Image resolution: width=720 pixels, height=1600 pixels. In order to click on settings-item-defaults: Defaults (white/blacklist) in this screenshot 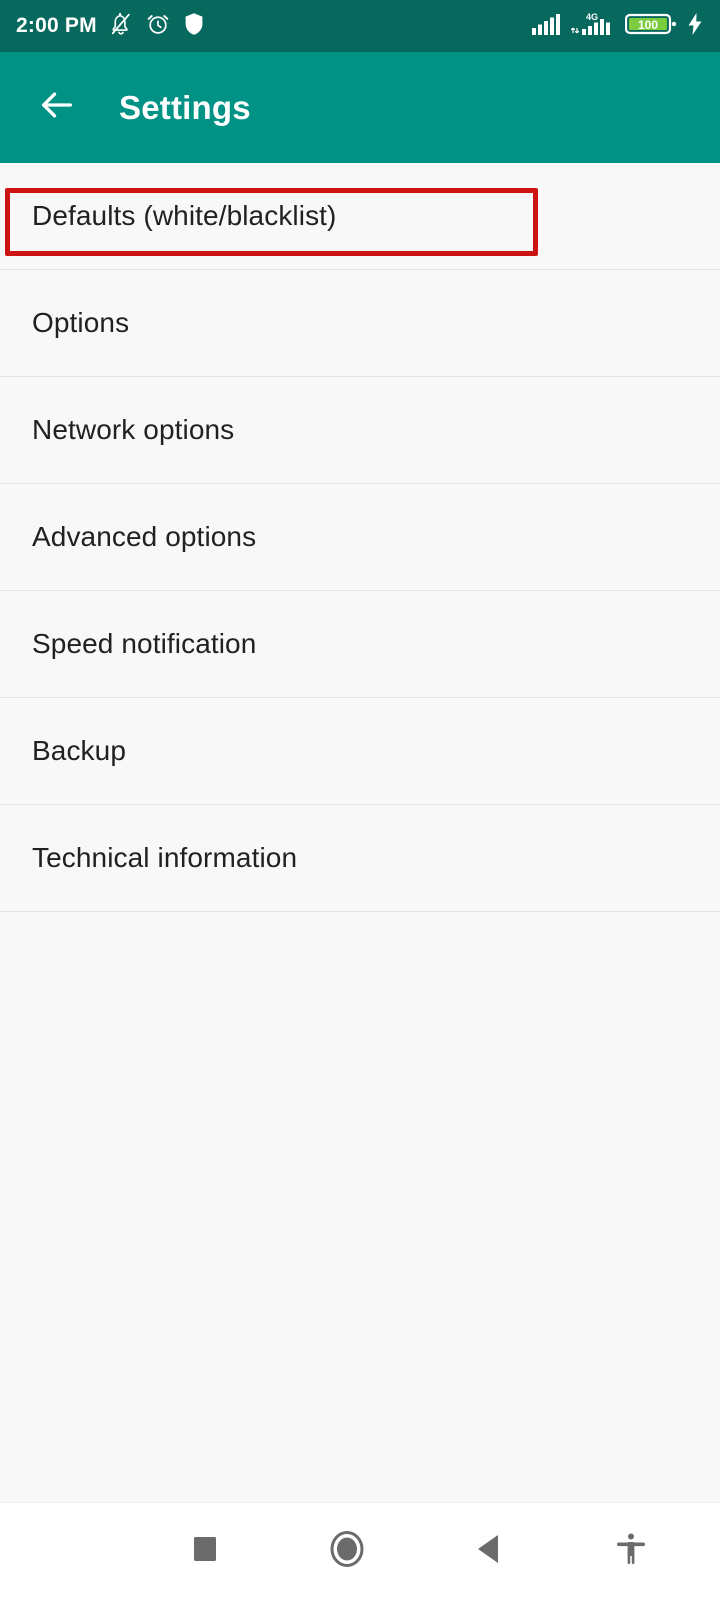, I will do `click(360, 216)`.